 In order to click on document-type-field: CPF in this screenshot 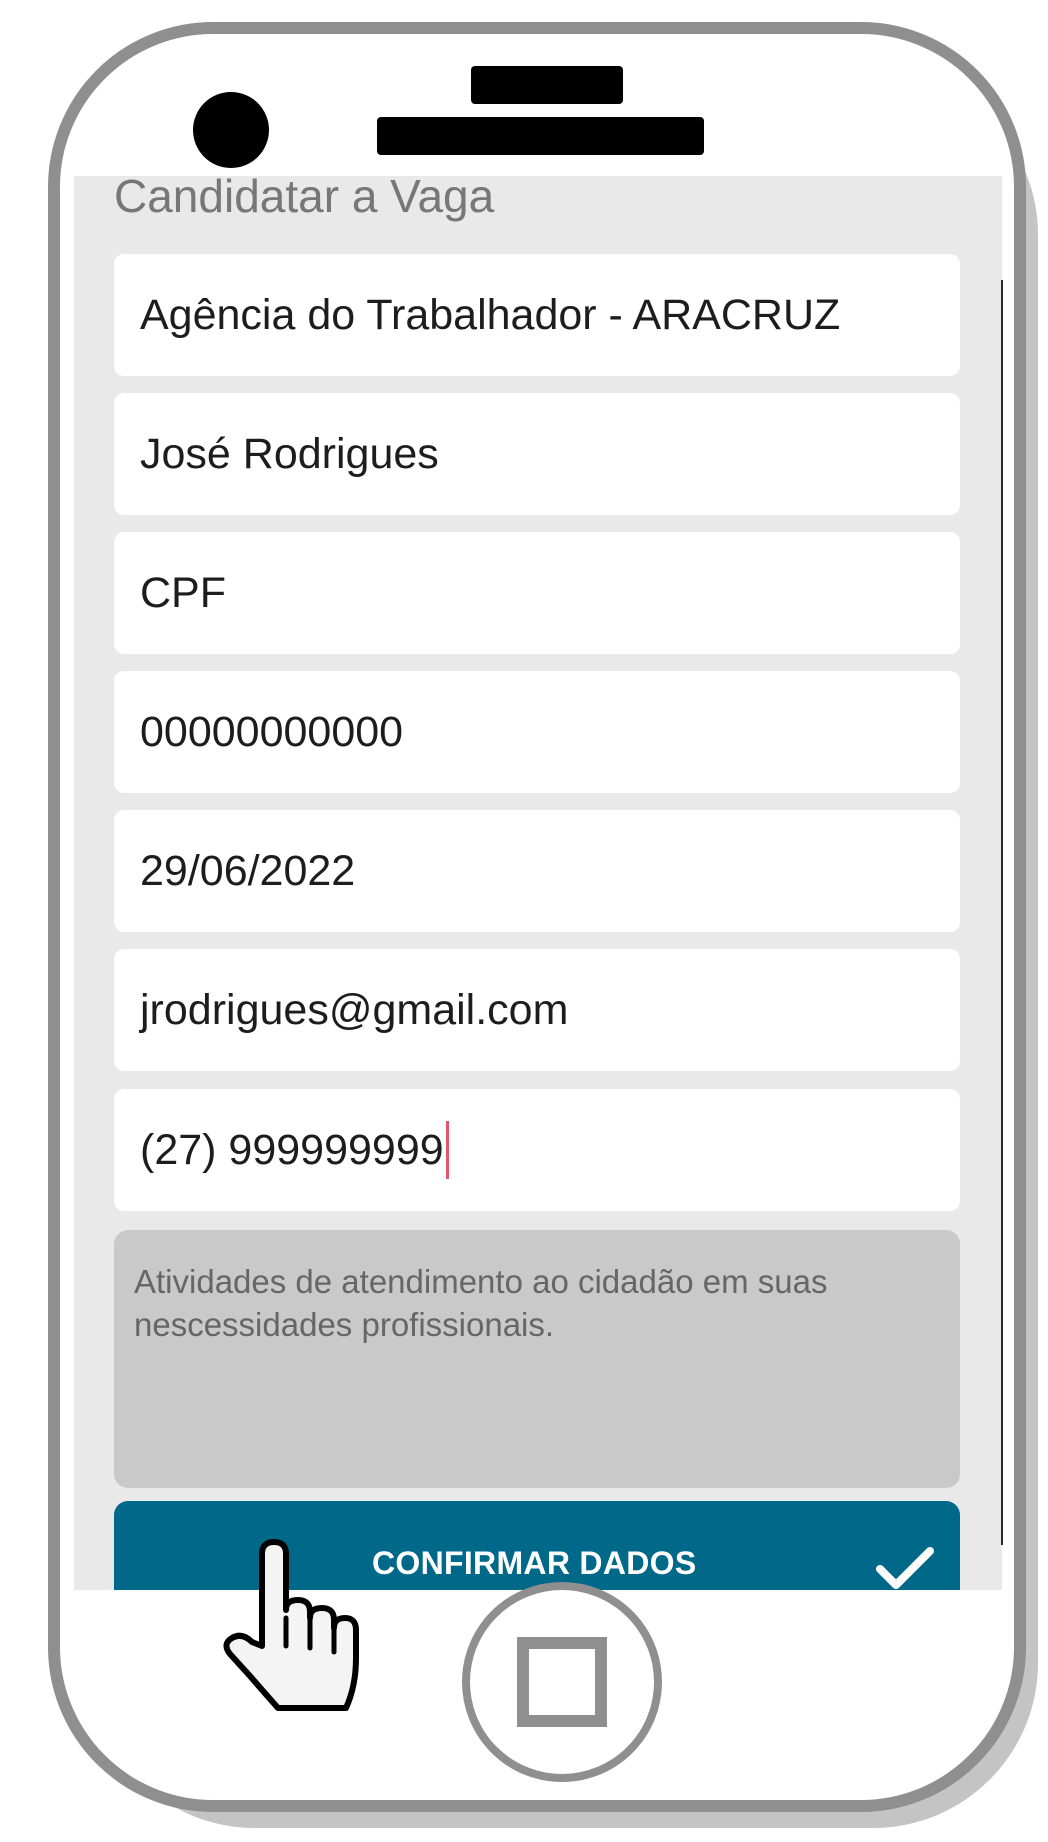, I will do `click(537, 593)`.